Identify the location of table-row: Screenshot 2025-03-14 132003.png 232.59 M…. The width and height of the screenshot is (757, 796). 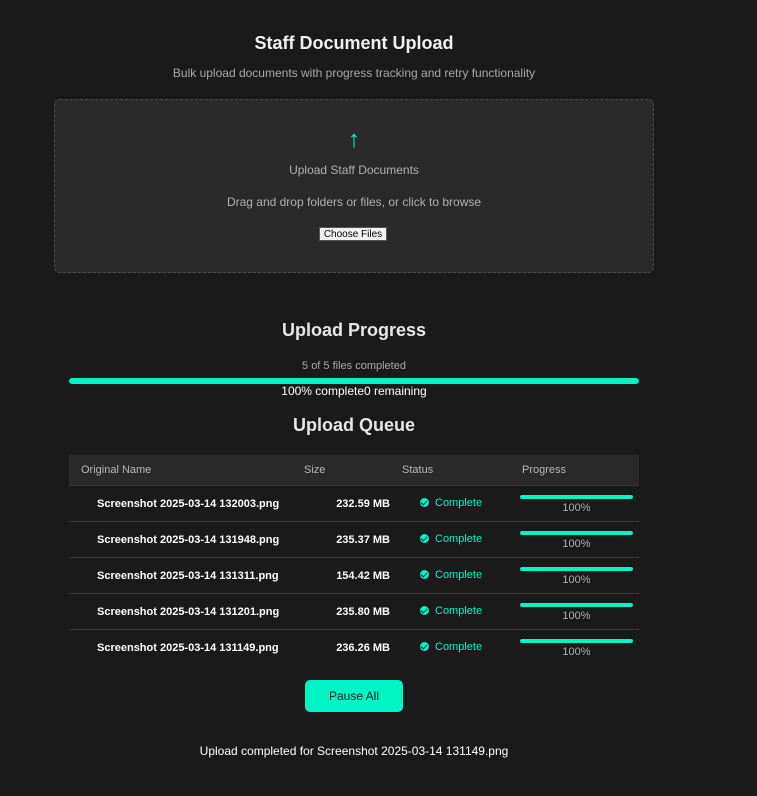
(354, 503).